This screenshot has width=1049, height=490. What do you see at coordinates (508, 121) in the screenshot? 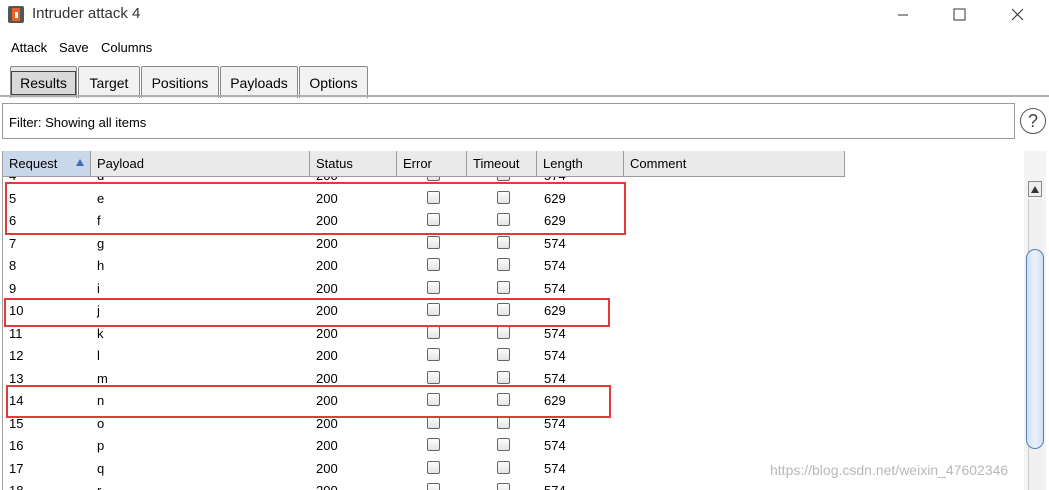
I see `filter-bar: Filter: Showing all items` at bounding box center [508, 121].